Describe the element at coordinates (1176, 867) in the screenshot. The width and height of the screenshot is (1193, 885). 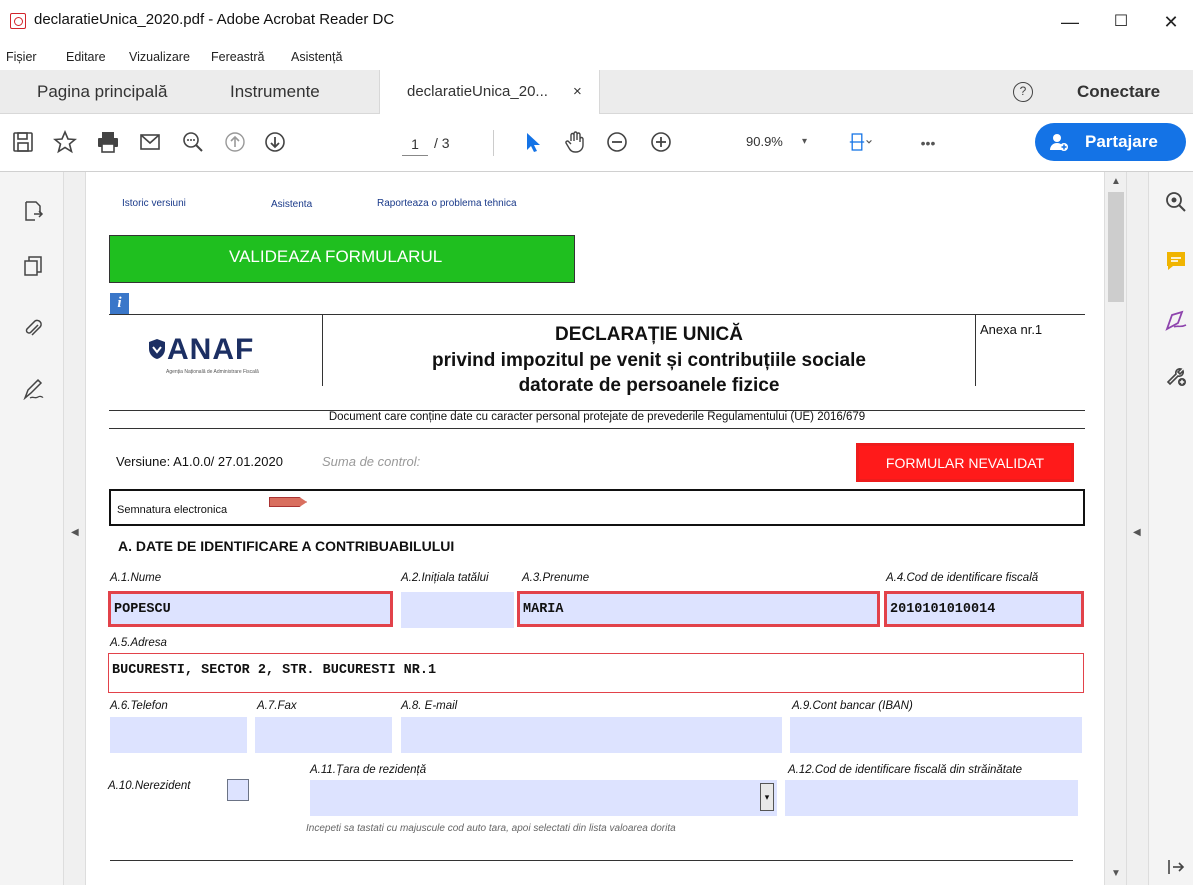
I see `expand-panel-icon` at that location.